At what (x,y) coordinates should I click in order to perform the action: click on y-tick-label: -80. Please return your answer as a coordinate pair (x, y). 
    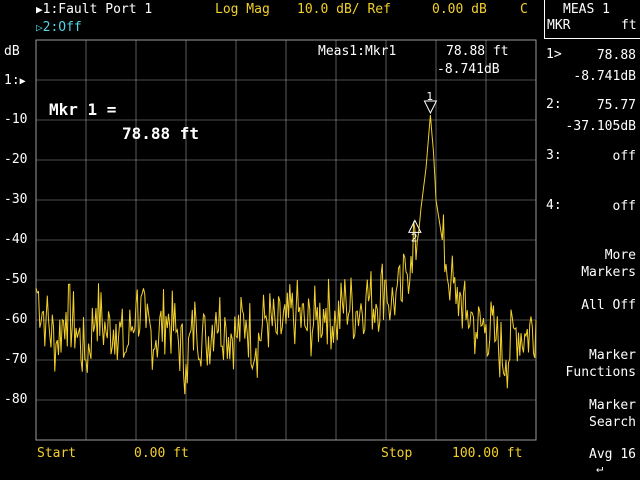
    Looking at the image, I should click on (16, 399).